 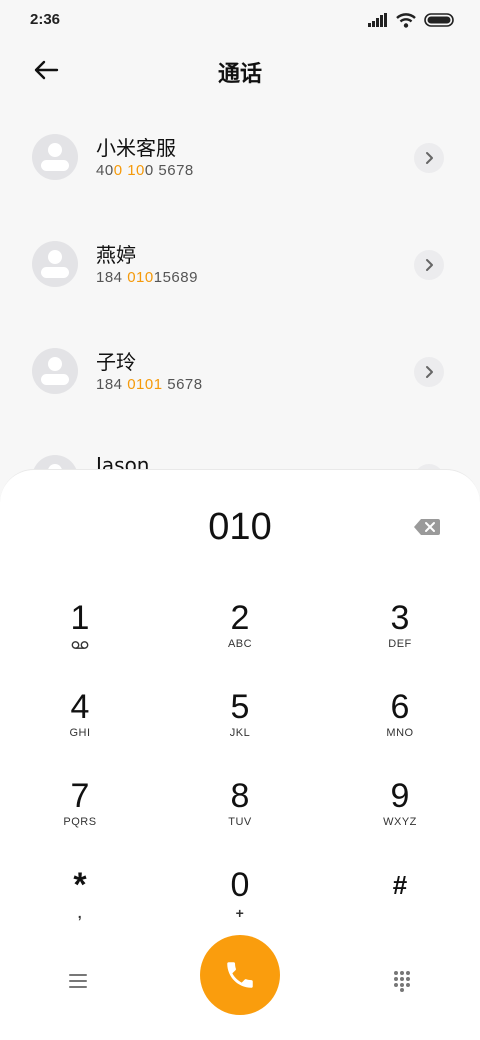 I want to click on key-letters: PQRS, so click(x=80, y=822).